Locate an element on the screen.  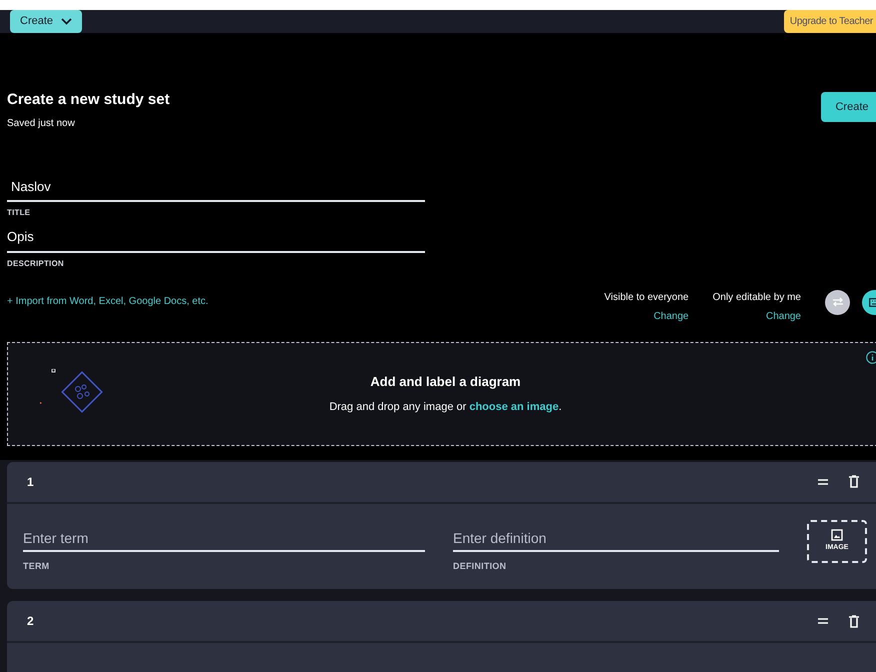
chevron-down-icon is located at coordinates (66, 21).